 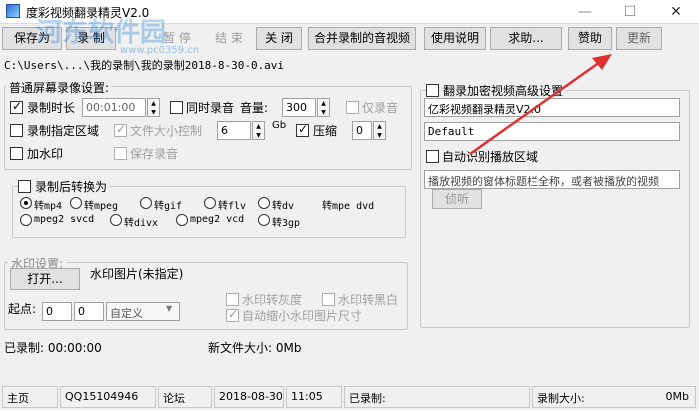 I want to click on annotation-arrow, so click(x=540, y=105).